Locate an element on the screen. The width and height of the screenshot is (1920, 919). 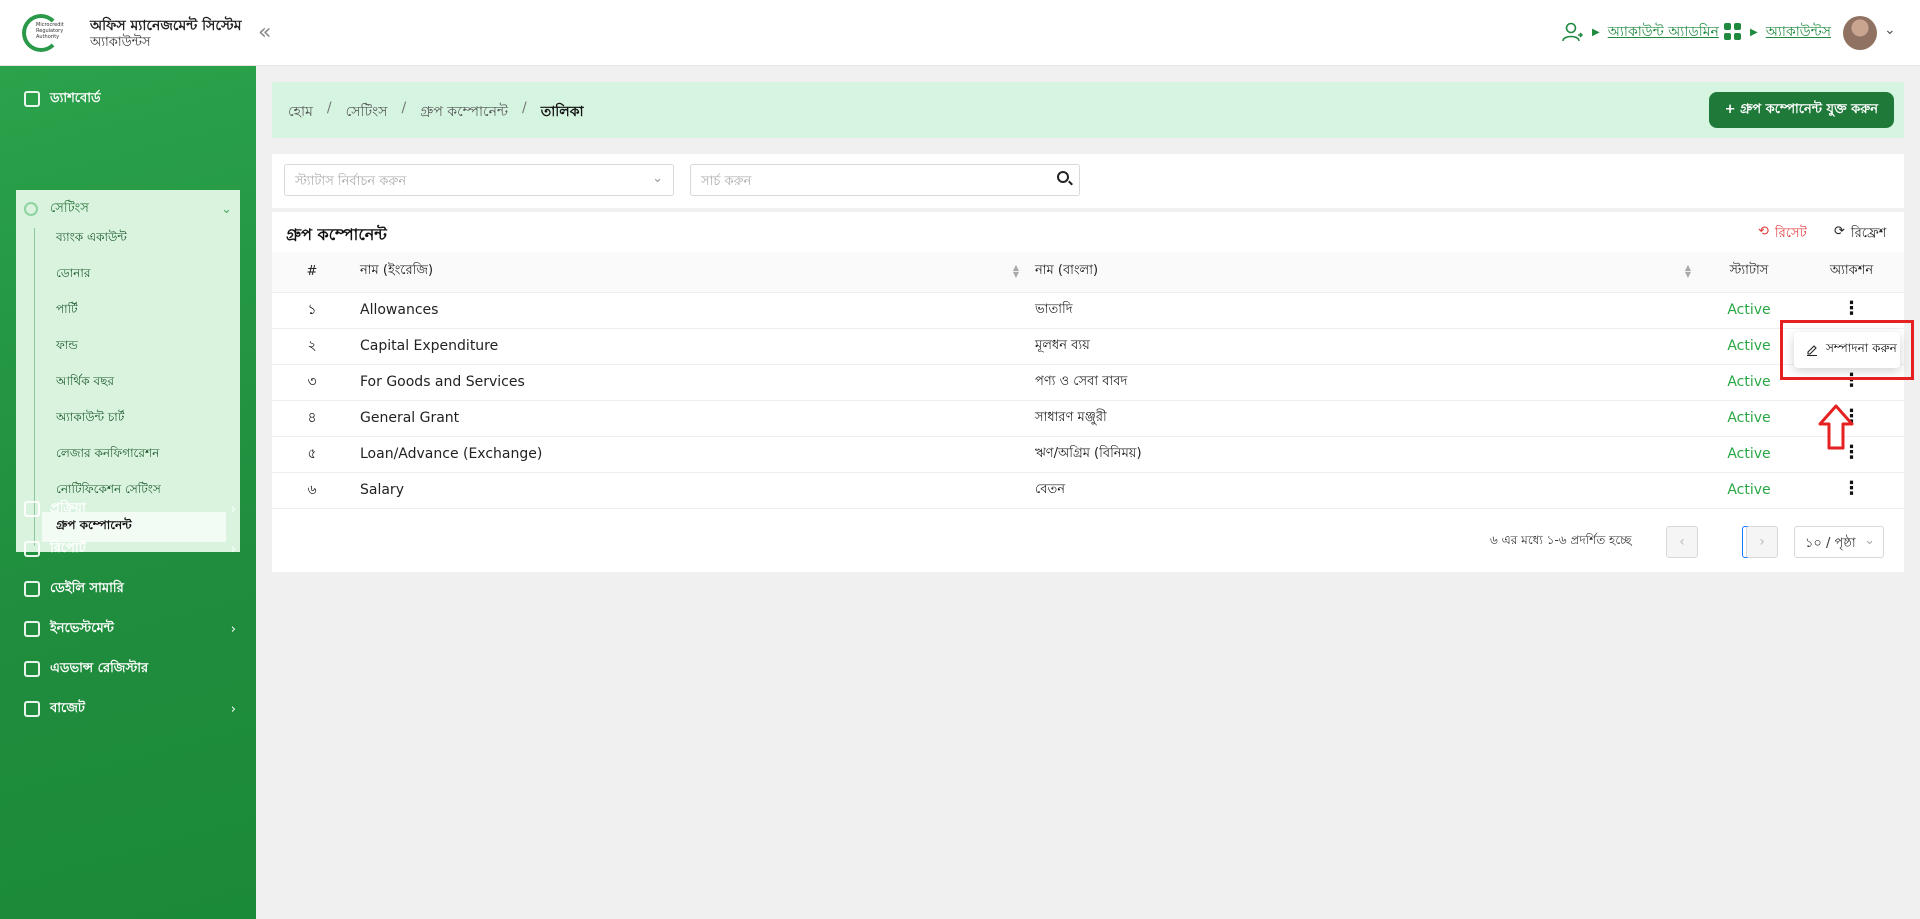
sidebar-item-label: প্রক্রিয়া is located at coordinates (68, 508).